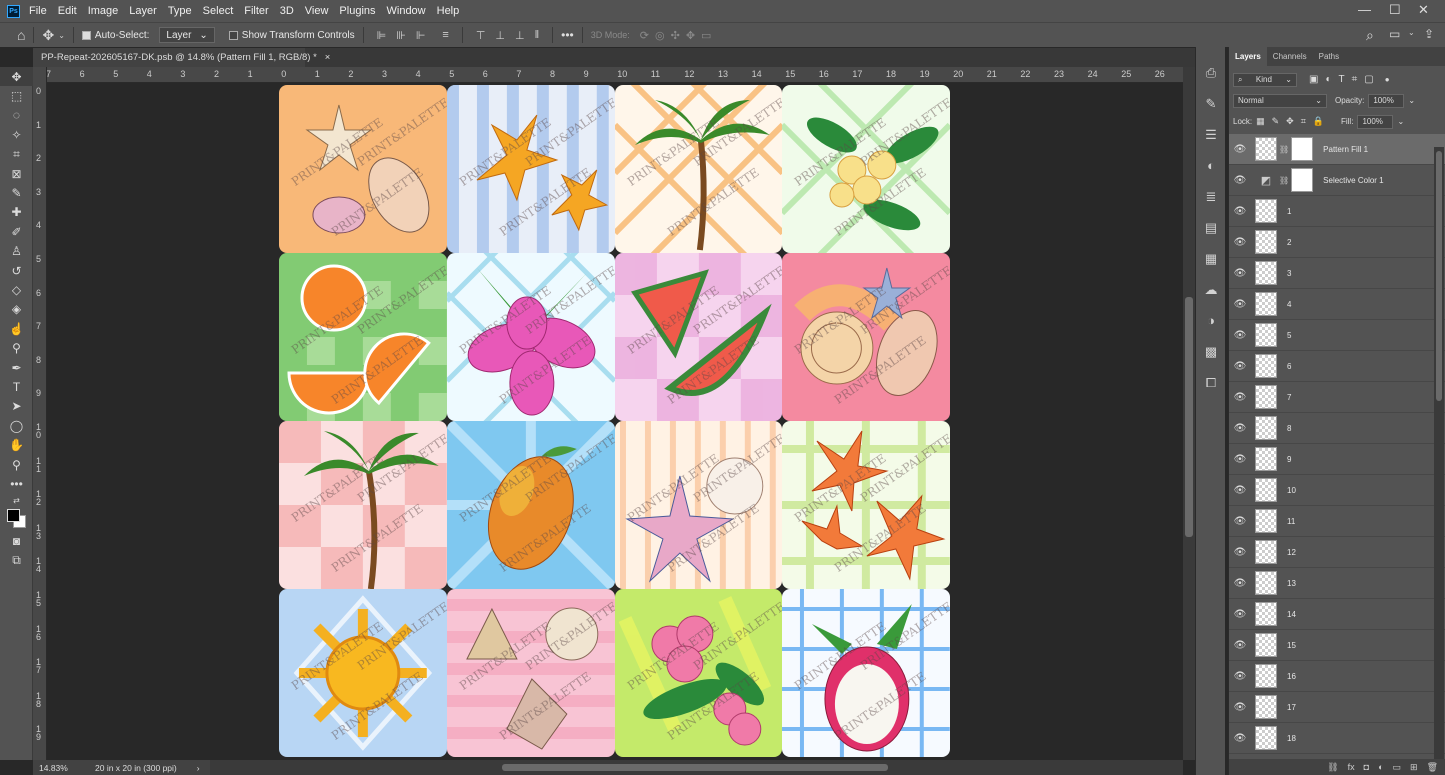  Describe the element at coordinates (1432, 767) in the screenshot. I see `delete-layer-icon: 🗑` at that location.